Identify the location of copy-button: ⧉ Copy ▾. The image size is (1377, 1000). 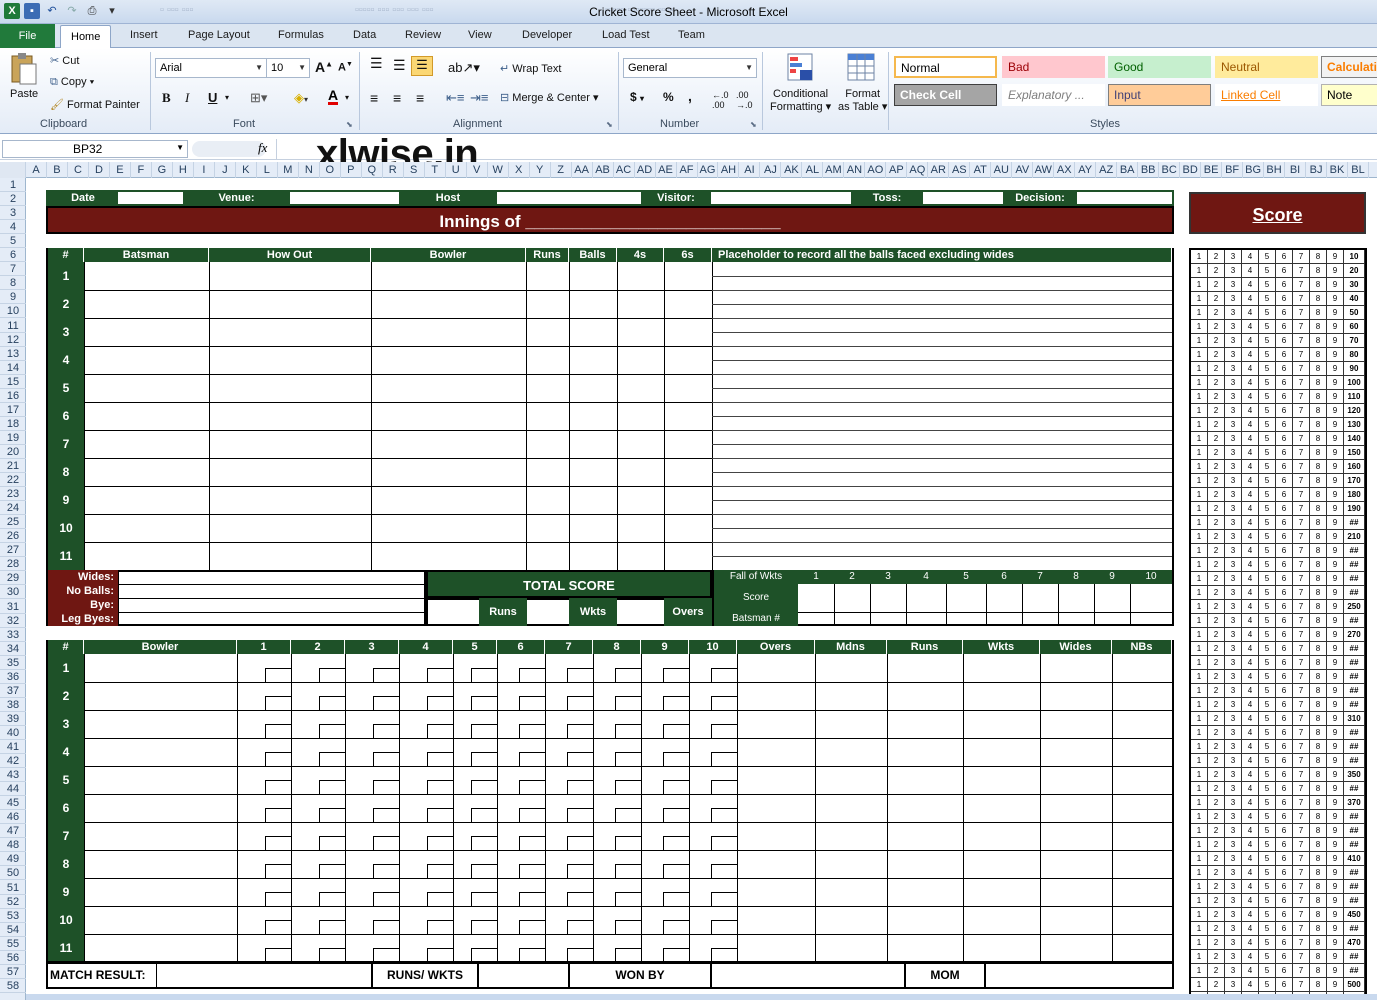
(72, 82).